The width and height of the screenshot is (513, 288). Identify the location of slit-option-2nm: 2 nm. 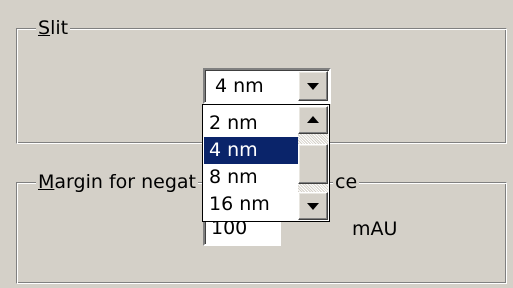
(251, 123).